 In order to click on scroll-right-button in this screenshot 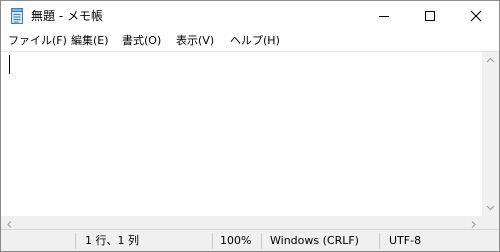, I will do `click(473, 222)`.